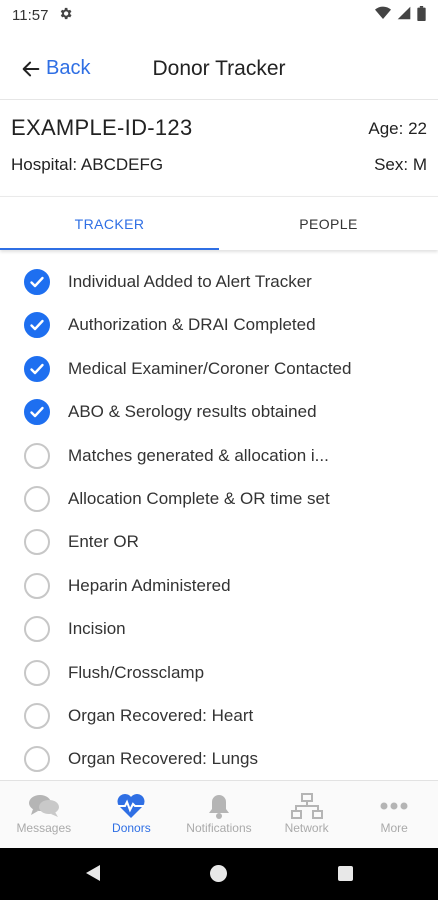  I want to click on nav-messages: Messages, so click(44, 814).